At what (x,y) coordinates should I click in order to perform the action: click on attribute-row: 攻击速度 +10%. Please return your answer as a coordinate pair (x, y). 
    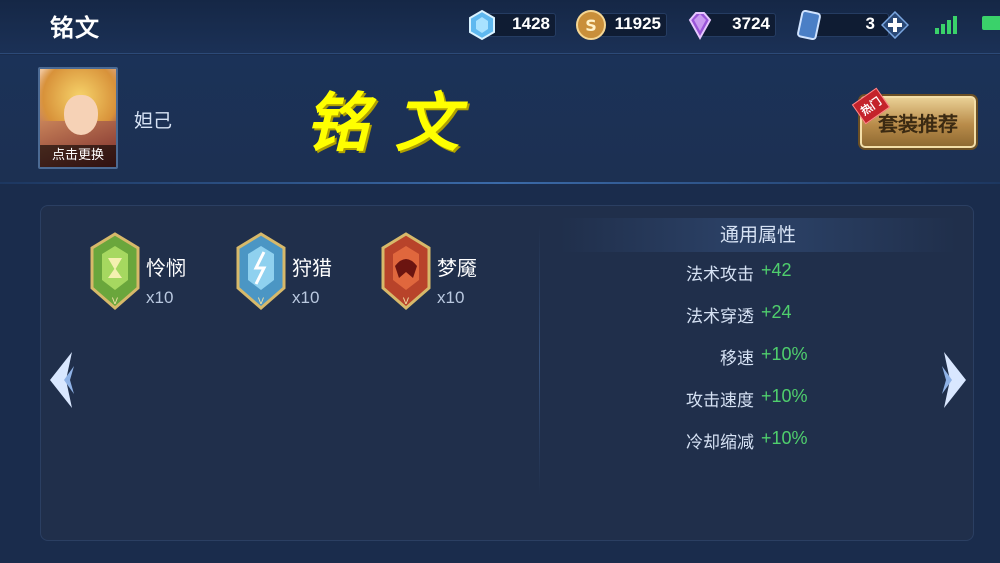
    Looking at the image, I should click on (750, 399).